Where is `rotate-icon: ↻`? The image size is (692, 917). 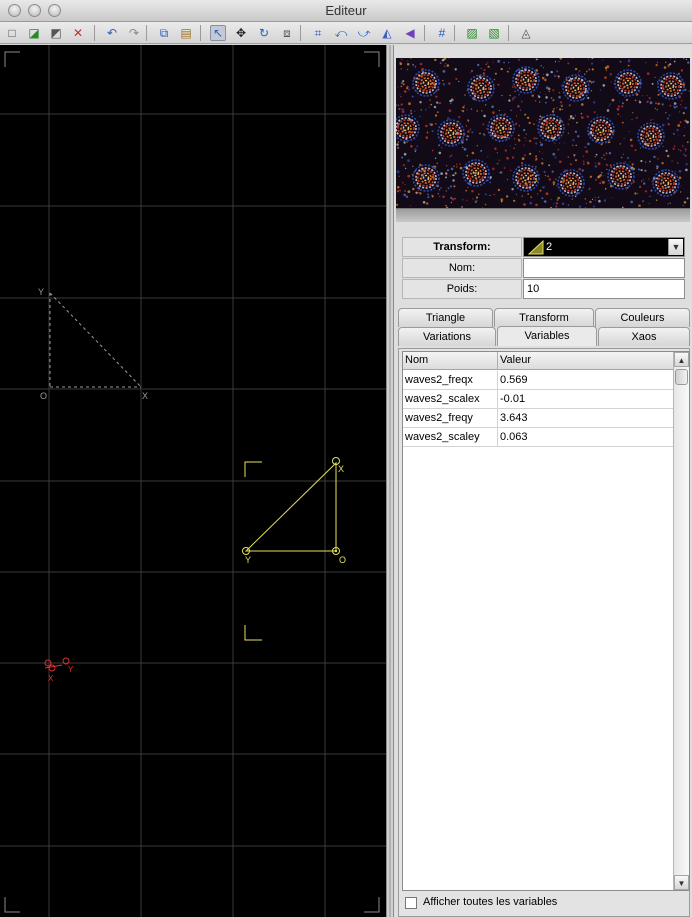
rotate-icon: ↻ is located at coordinates (264, 33).